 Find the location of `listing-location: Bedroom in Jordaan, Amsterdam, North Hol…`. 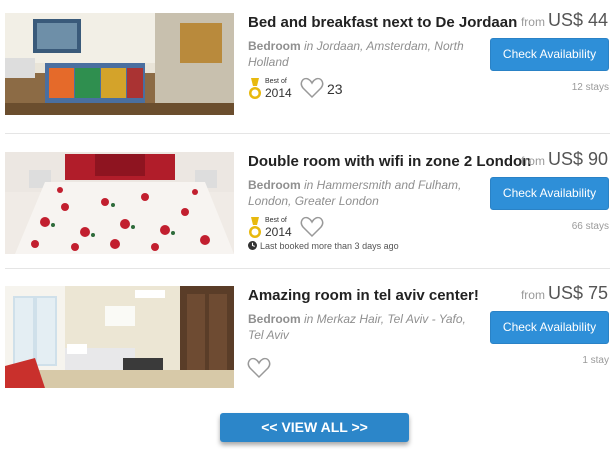

listing-location: Bedroom in Jordaan, Amsterdam, North Hol… is located at coordinates (363, 54).